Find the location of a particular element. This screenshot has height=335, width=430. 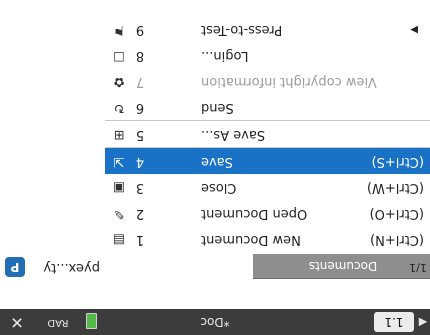

tab-1-1: 1.1 is located at coordinates (394, 322).